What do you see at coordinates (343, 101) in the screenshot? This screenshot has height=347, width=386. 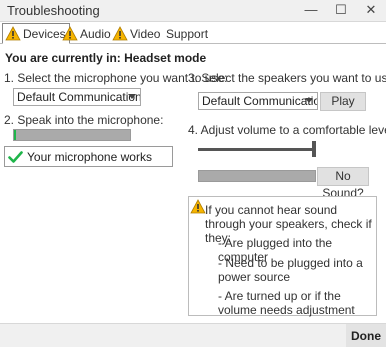 I see `play-button: Play` at bounding box center [343, 101].